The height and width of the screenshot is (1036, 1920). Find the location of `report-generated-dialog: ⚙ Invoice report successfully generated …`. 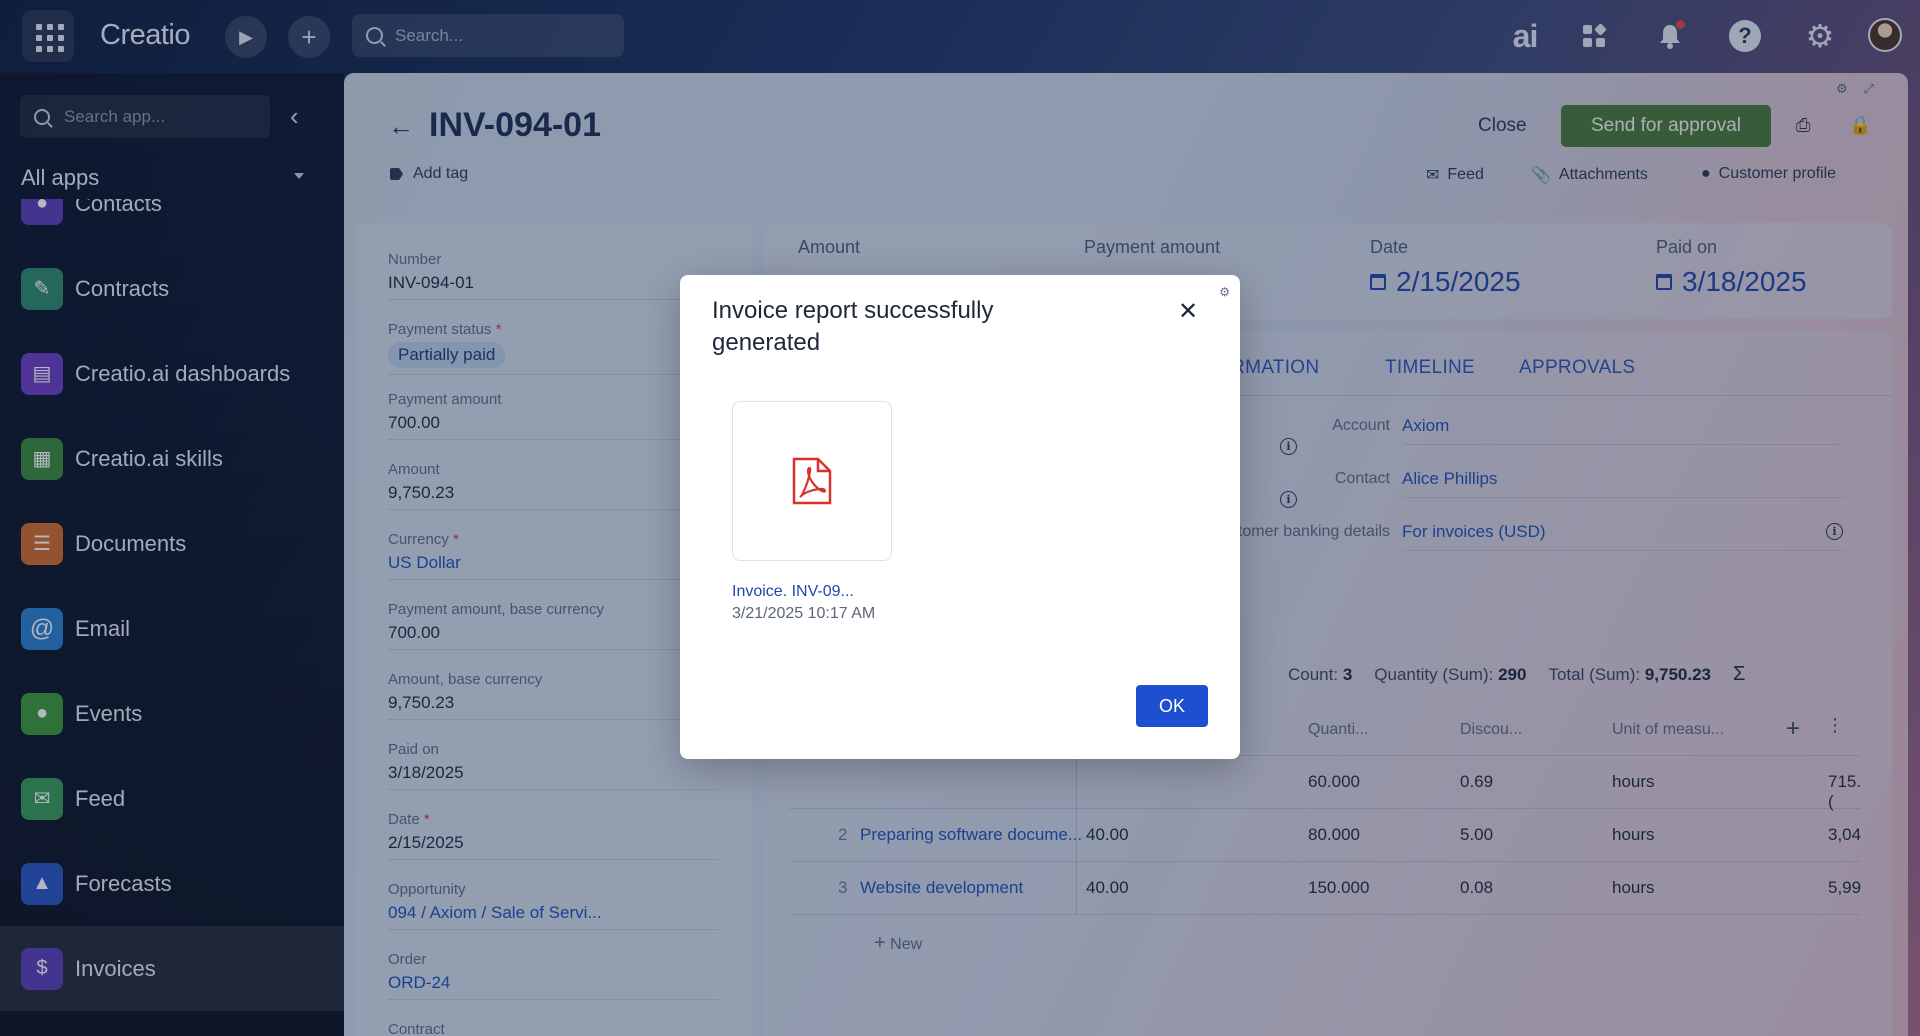

report-generated-dialog: ⚙ Invoice report successfully generated … is located at coordinates (960, 517).